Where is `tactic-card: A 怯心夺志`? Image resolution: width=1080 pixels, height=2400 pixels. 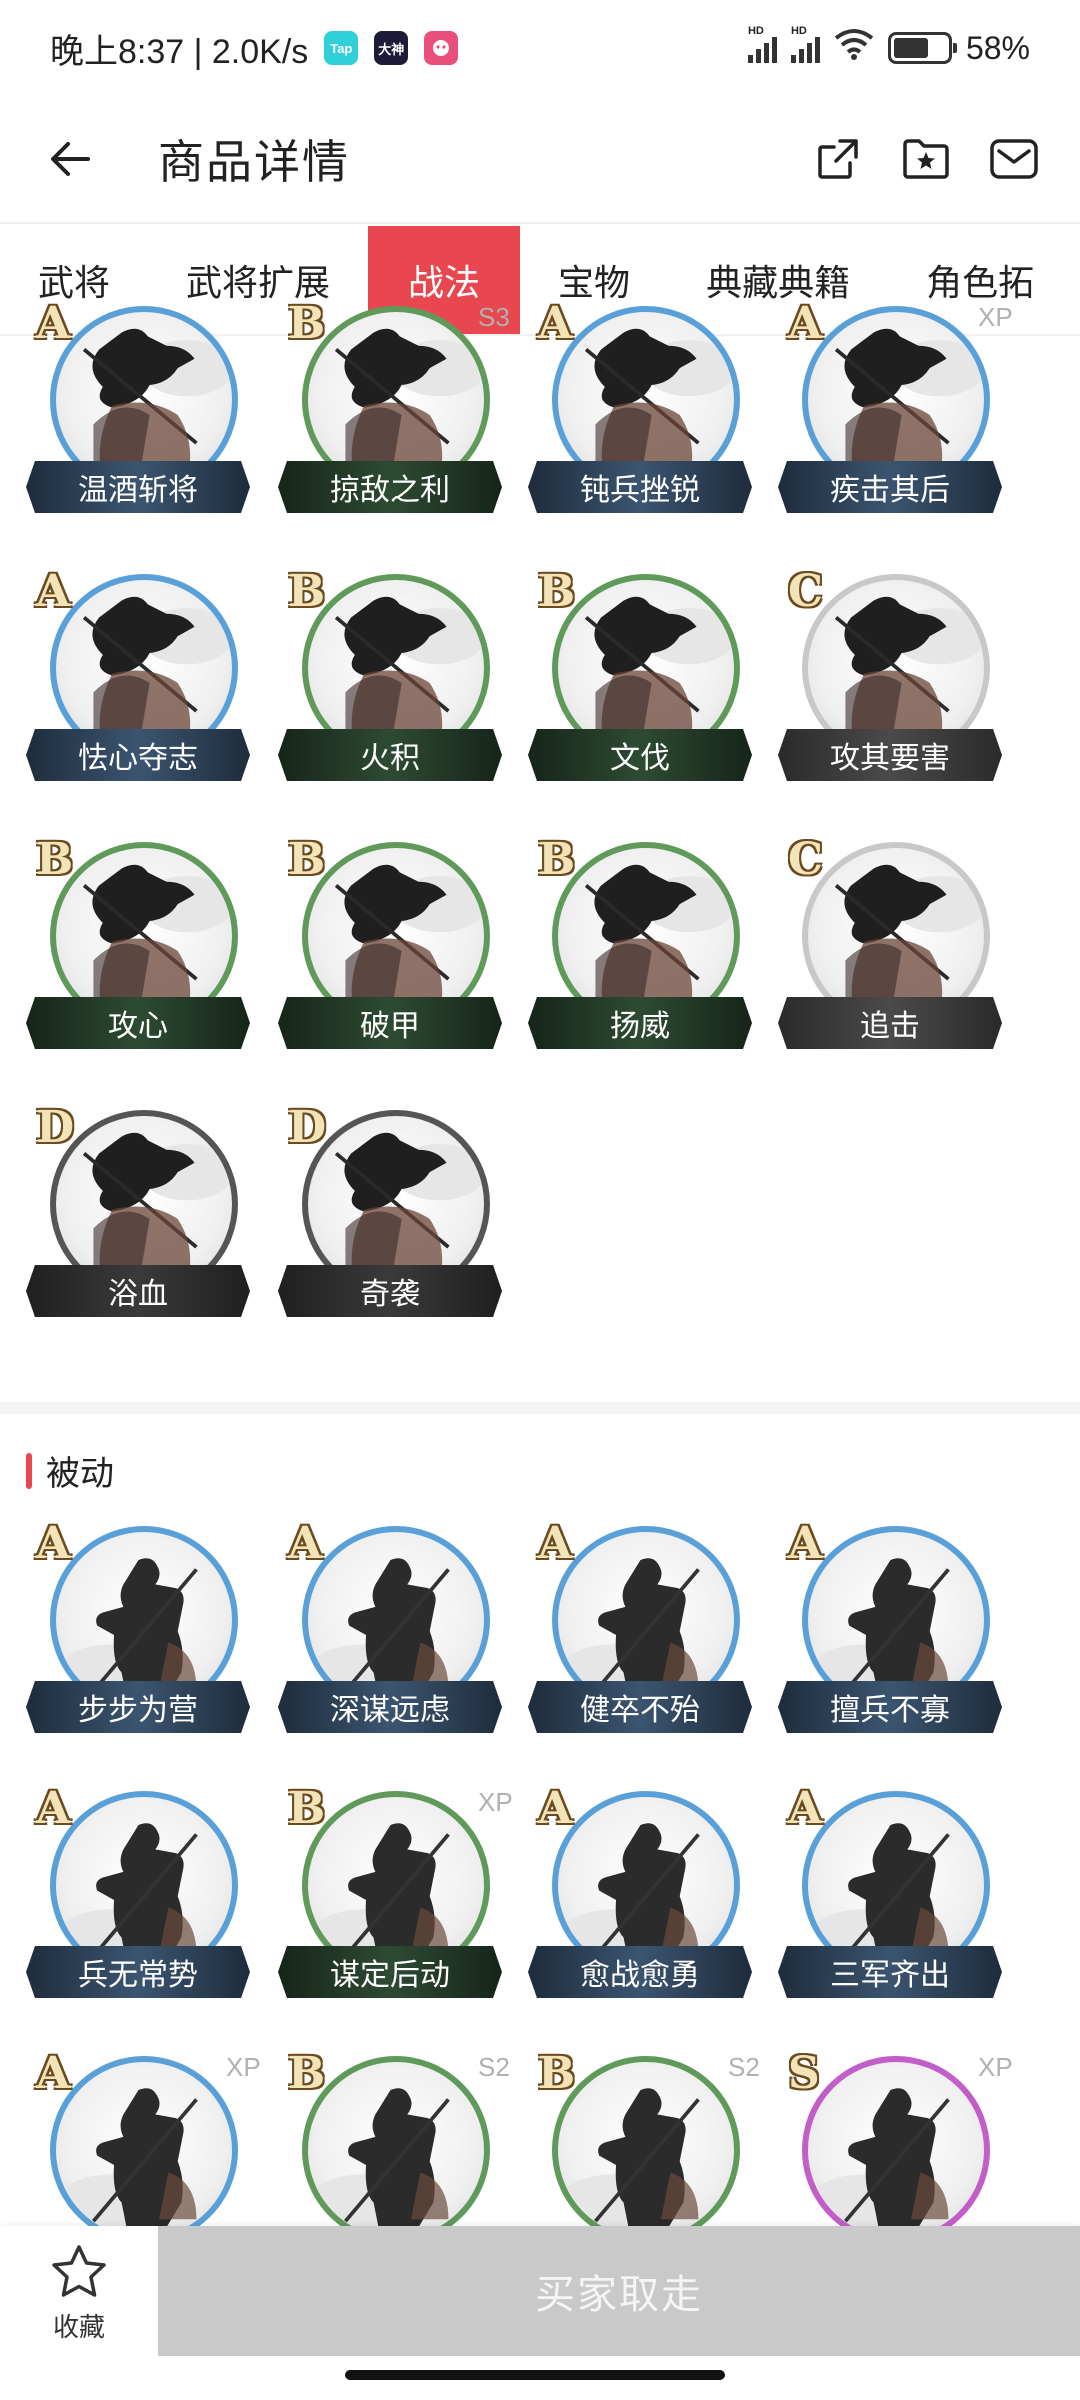
tactic-card: A 怯心夺志 is located at coordinates (141, 695).